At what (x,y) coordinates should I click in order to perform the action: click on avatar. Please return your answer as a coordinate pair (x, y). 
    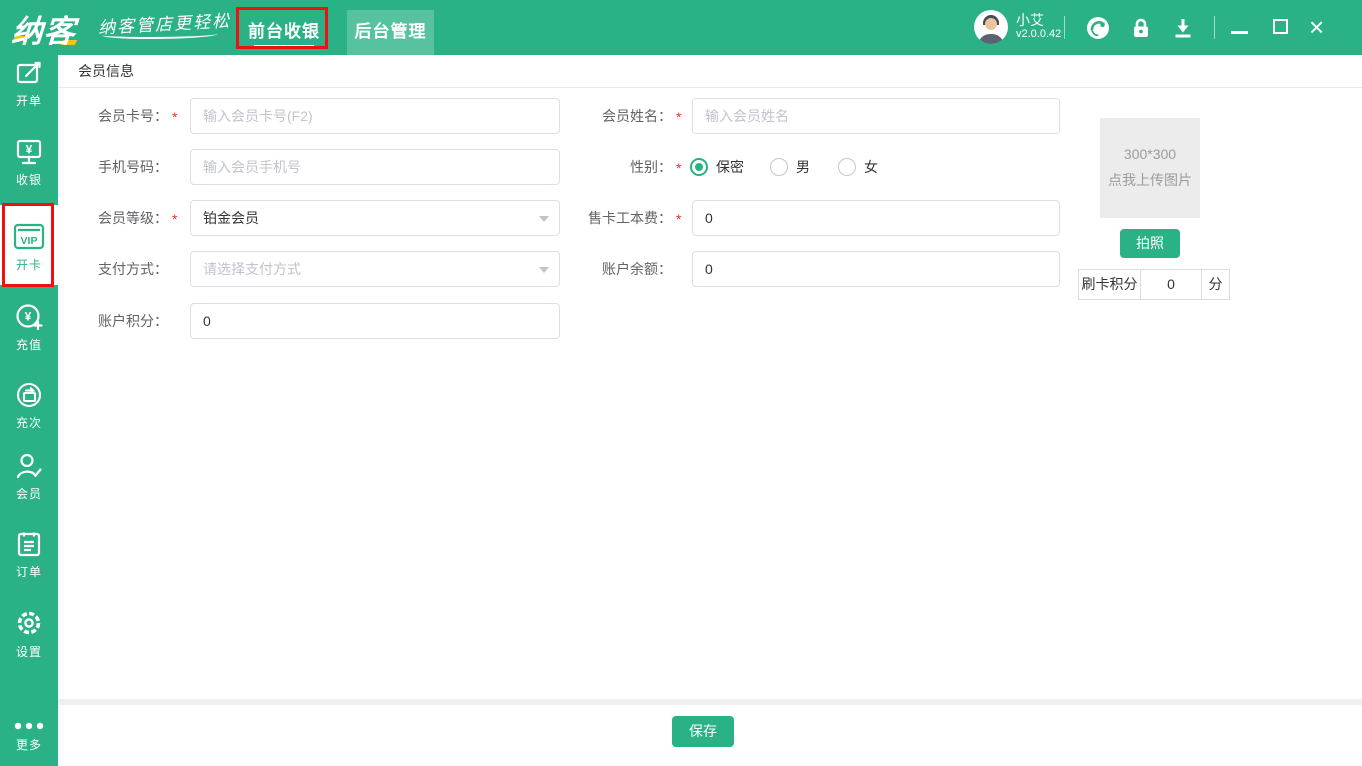
    Looking at the image, I should click on (991, 27).